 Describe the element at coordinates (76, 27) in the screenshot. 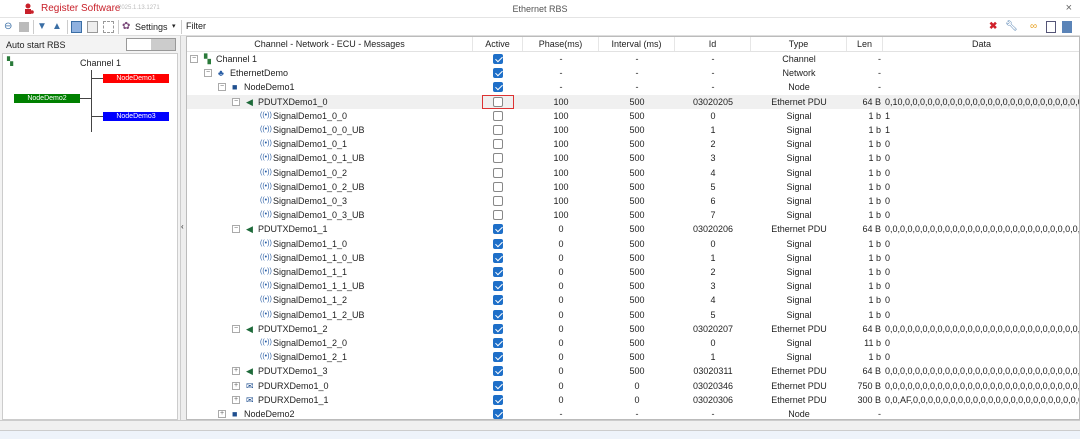

I see `check-all-icon` at that location.